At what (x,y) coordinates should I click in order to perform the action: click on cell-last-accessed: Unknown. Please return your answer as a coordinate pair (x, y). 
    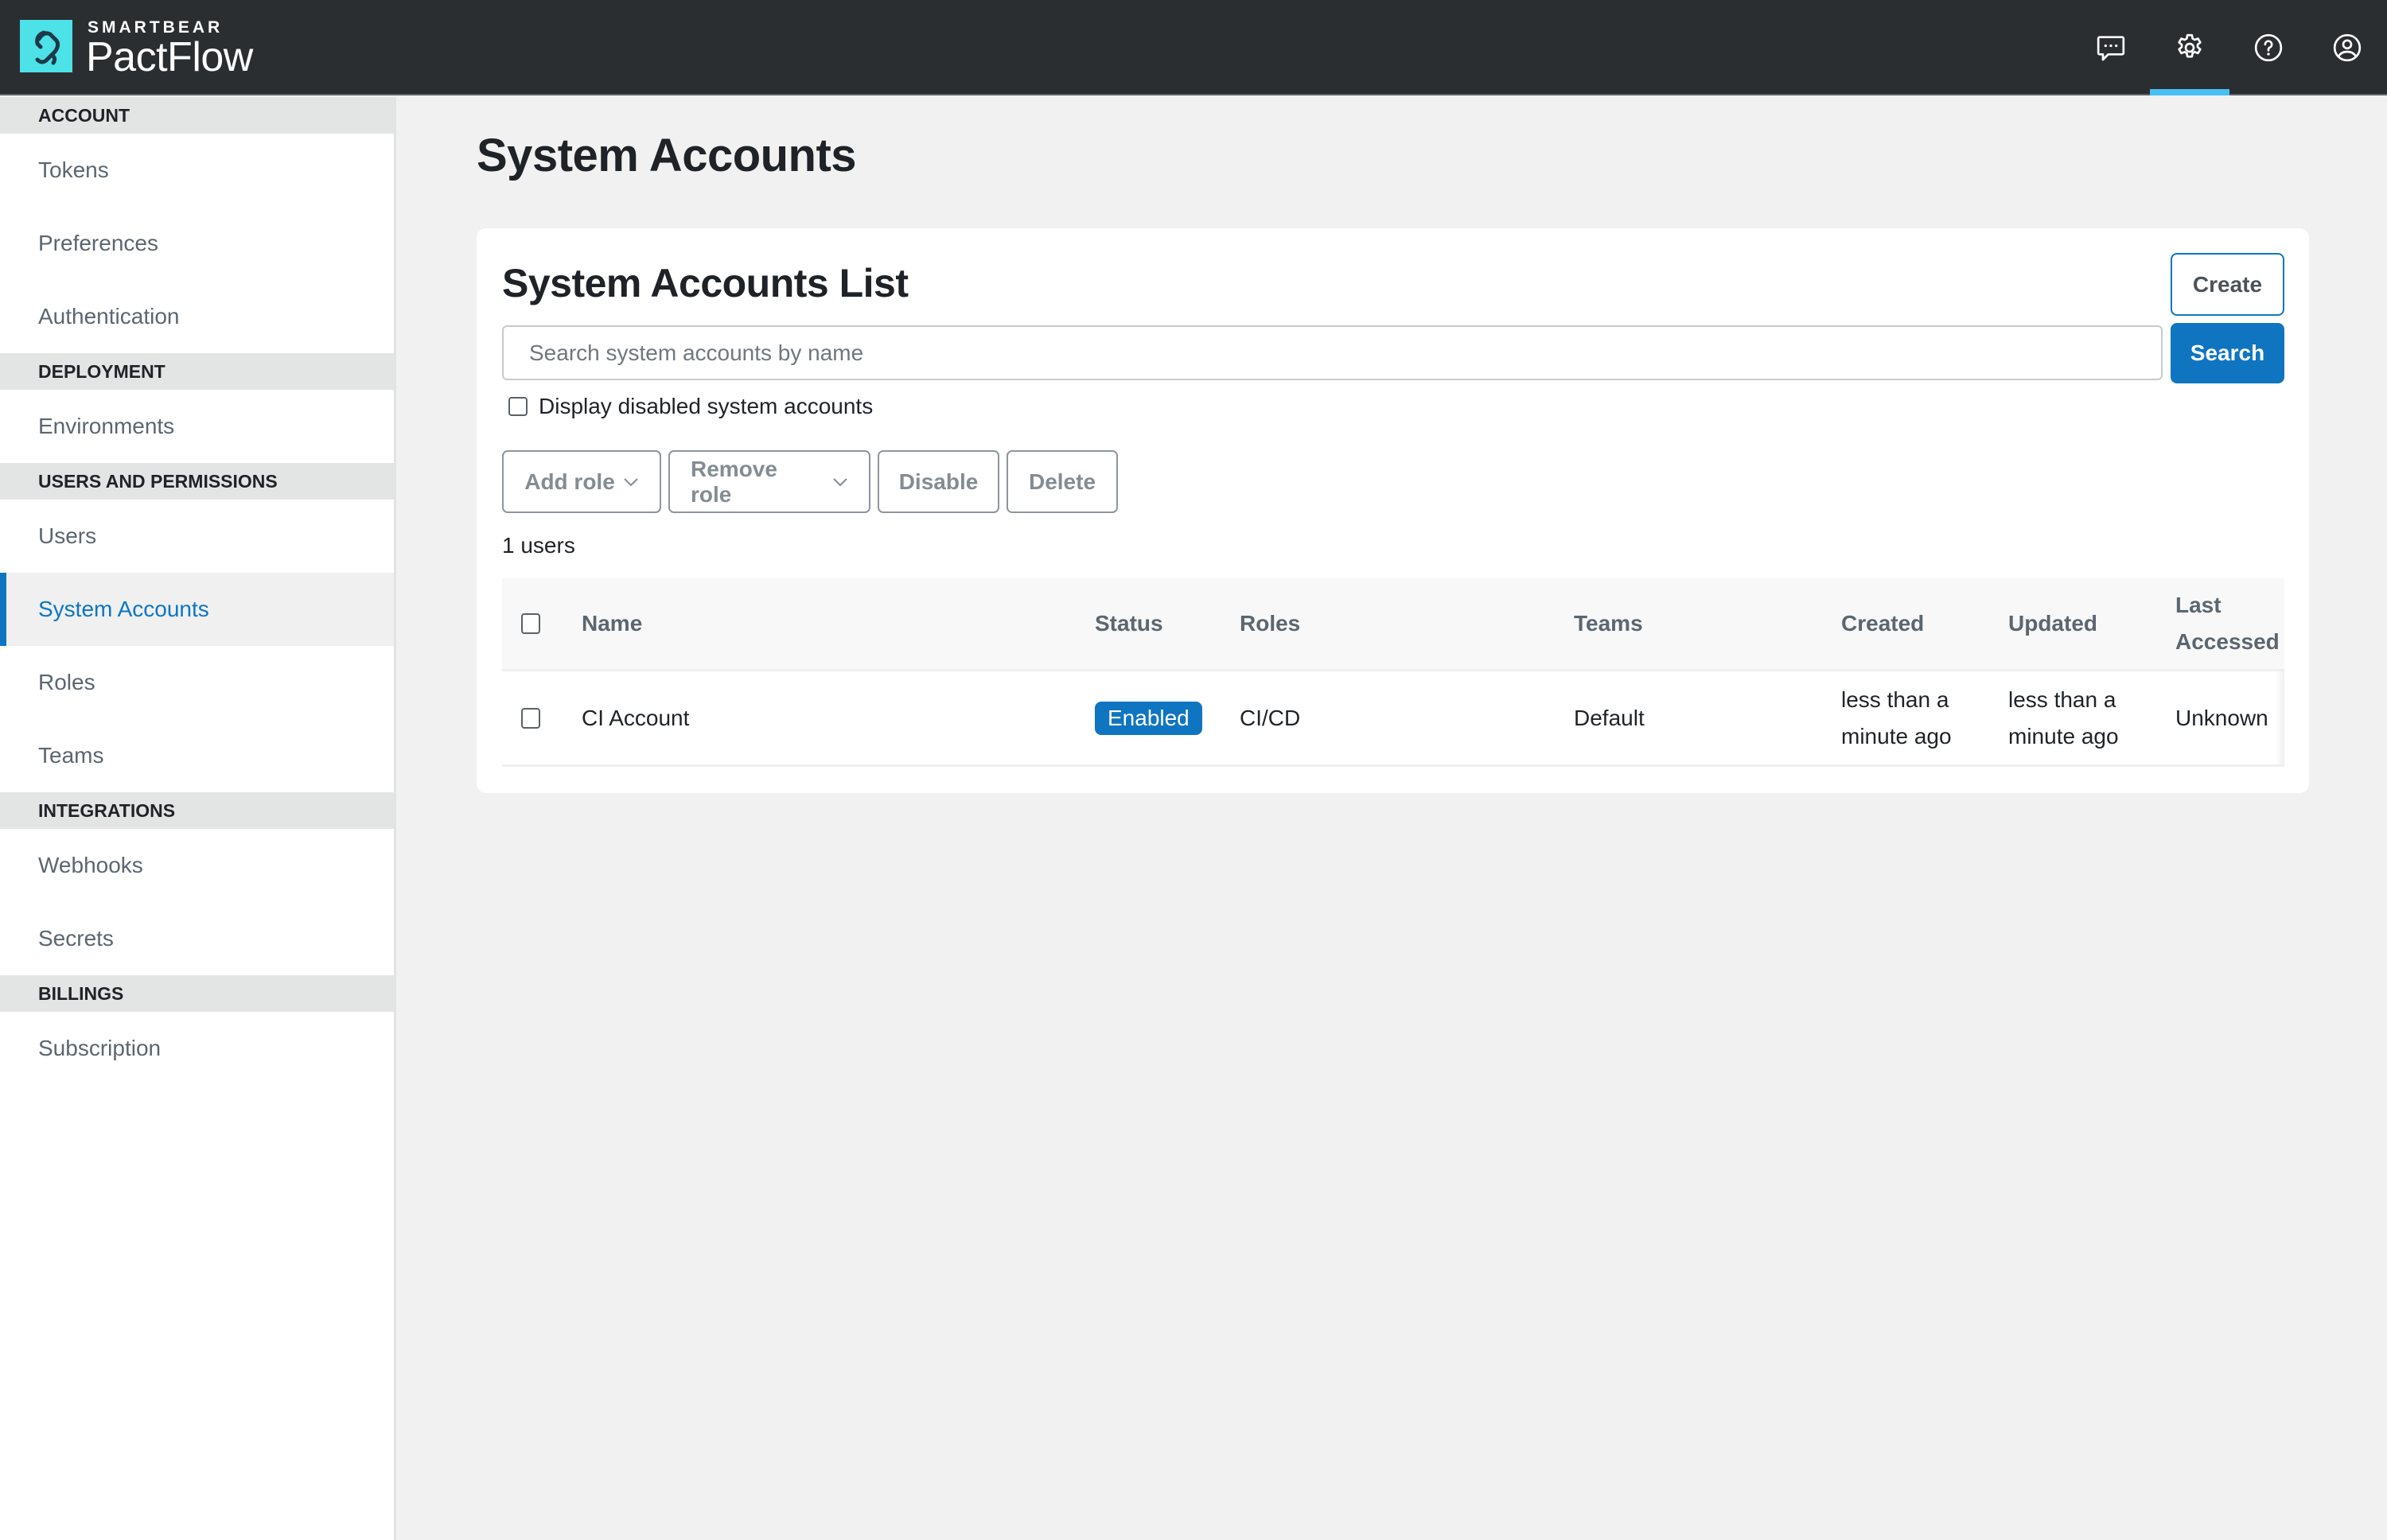
    Looking at the image, I should click on (2221, 717).